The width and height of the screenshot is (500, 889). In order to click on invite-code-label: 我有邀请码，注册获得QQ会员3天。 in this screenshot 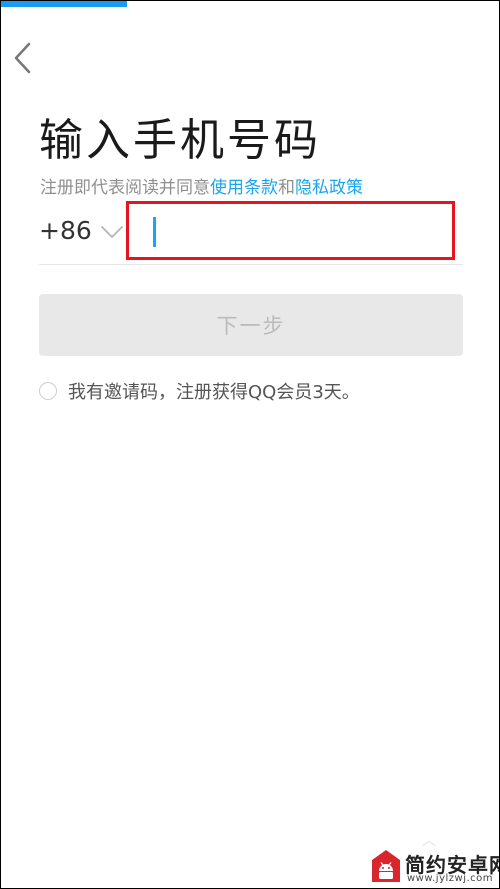, I will do `click(214, 392)`.